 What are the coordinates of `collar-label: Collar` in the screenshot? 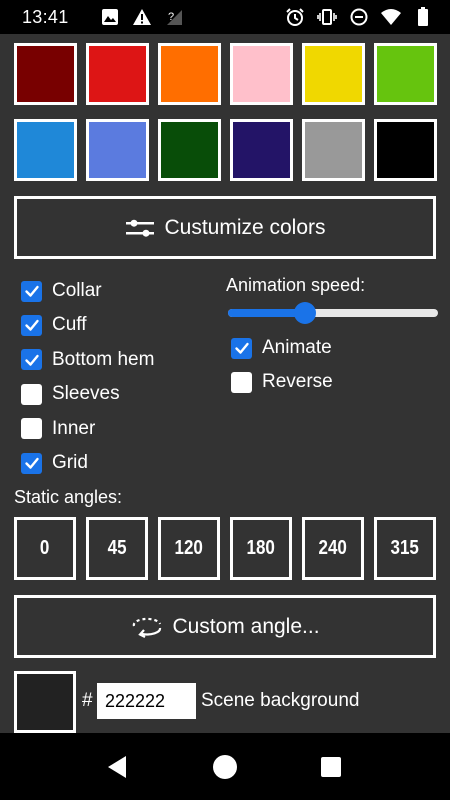 It's located at (77, 290).